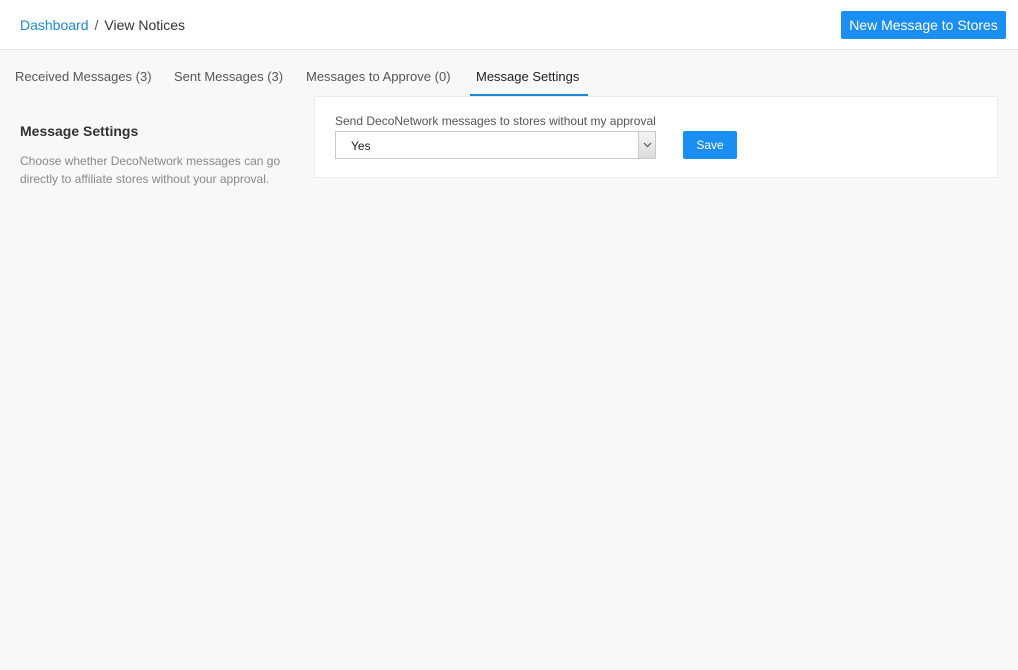 Image resolution: width=1018 pixels, height=670 pixels. What do you see at coordinates (79, 131) in the screenshot?
I see `section-title: Message Settings` at bounding box center [79, 131].